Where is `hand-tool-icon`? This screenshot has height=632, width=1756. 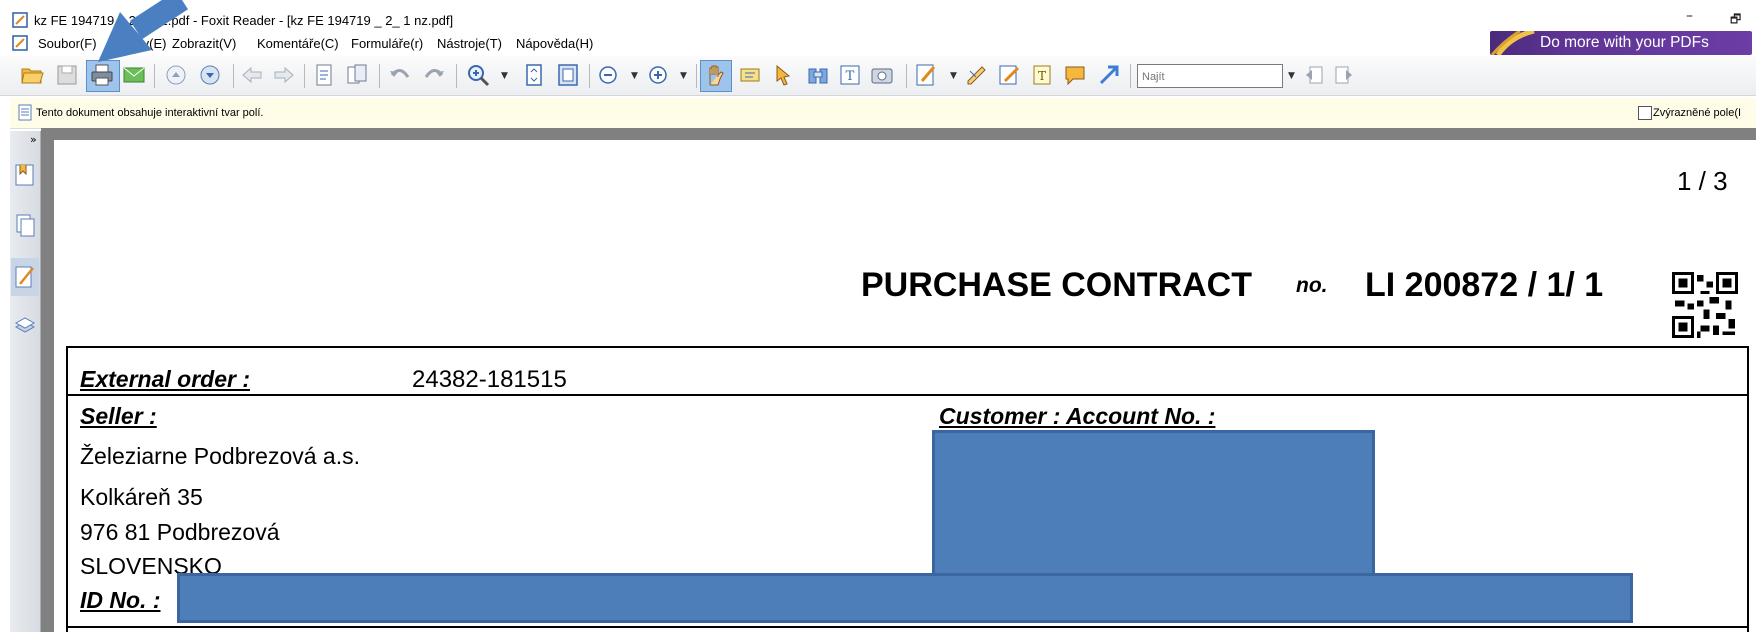 hand-tool-icon is located at coordinates (716, 75).